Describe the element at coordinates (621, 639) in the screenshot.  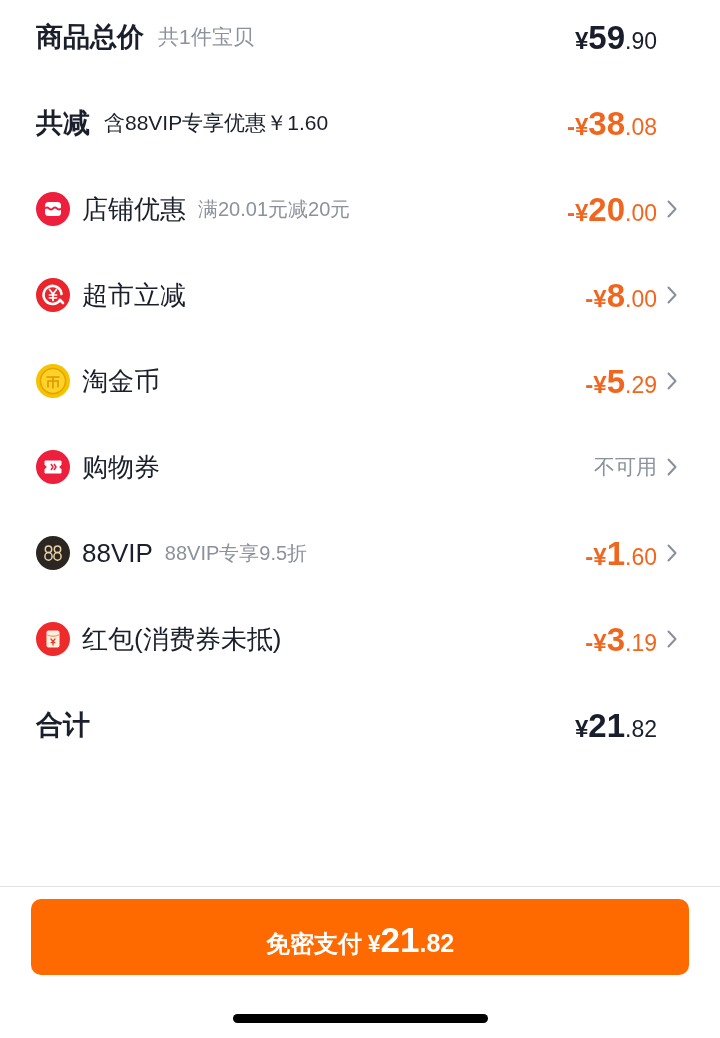
I see `discount-amount: -¥3.19` at that location.